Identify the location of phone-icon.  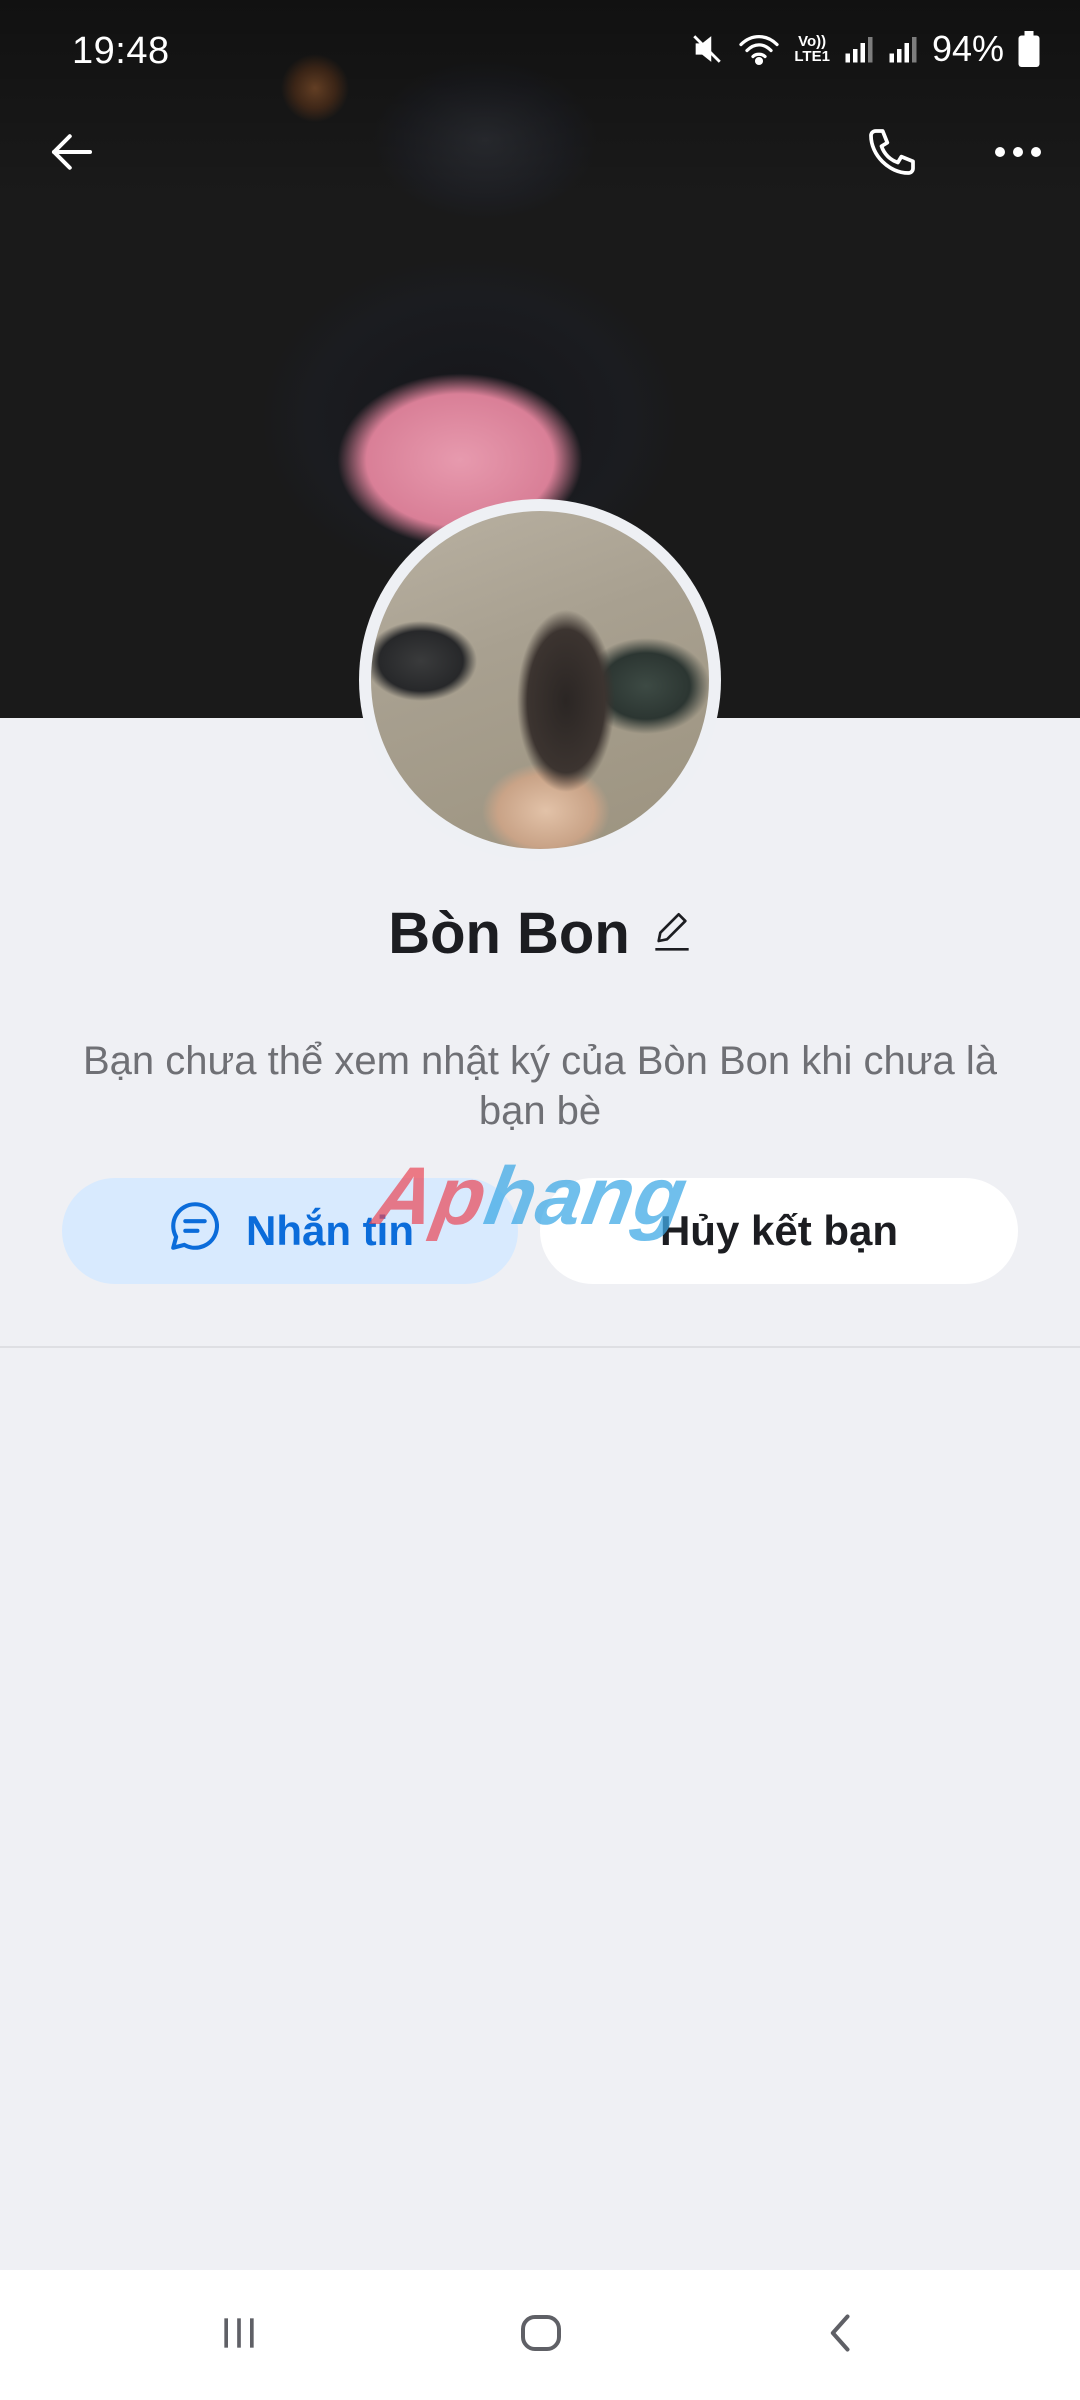
(892, 154).